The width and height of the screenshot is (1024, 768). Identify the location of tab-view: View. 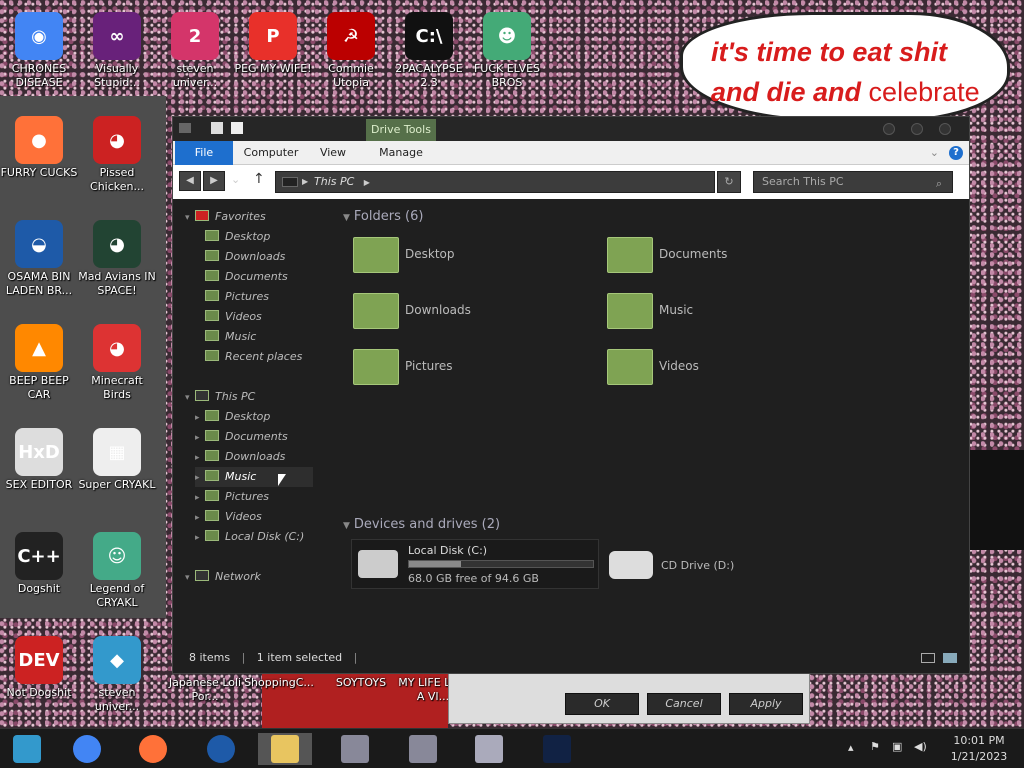
(333, 153).